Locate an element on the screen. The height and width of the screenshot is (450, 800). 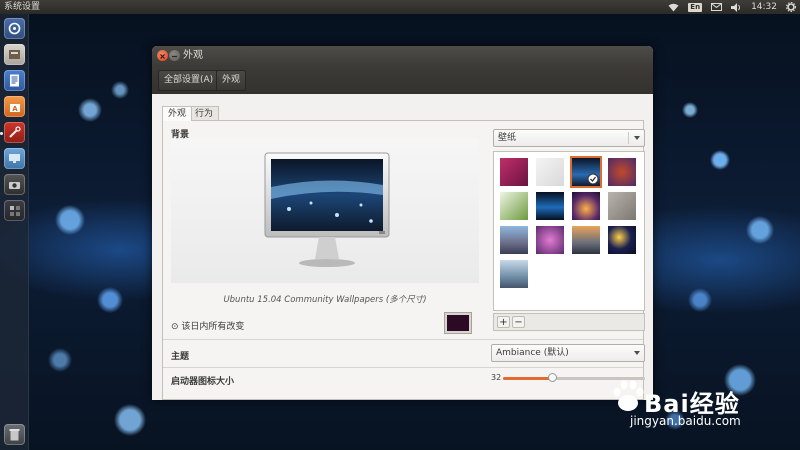
launcher-writer-button is located at coordinates (14, 80).